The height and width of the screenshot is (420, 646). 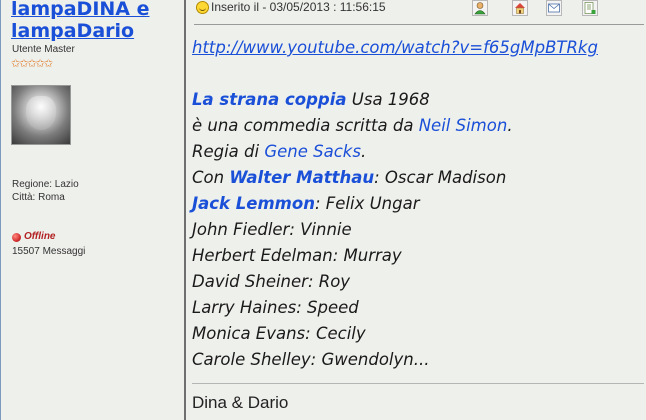 What do you see at coordinates (419, 24) in the screenshot?
I see `header-separator` at bounding box center [419, 24].